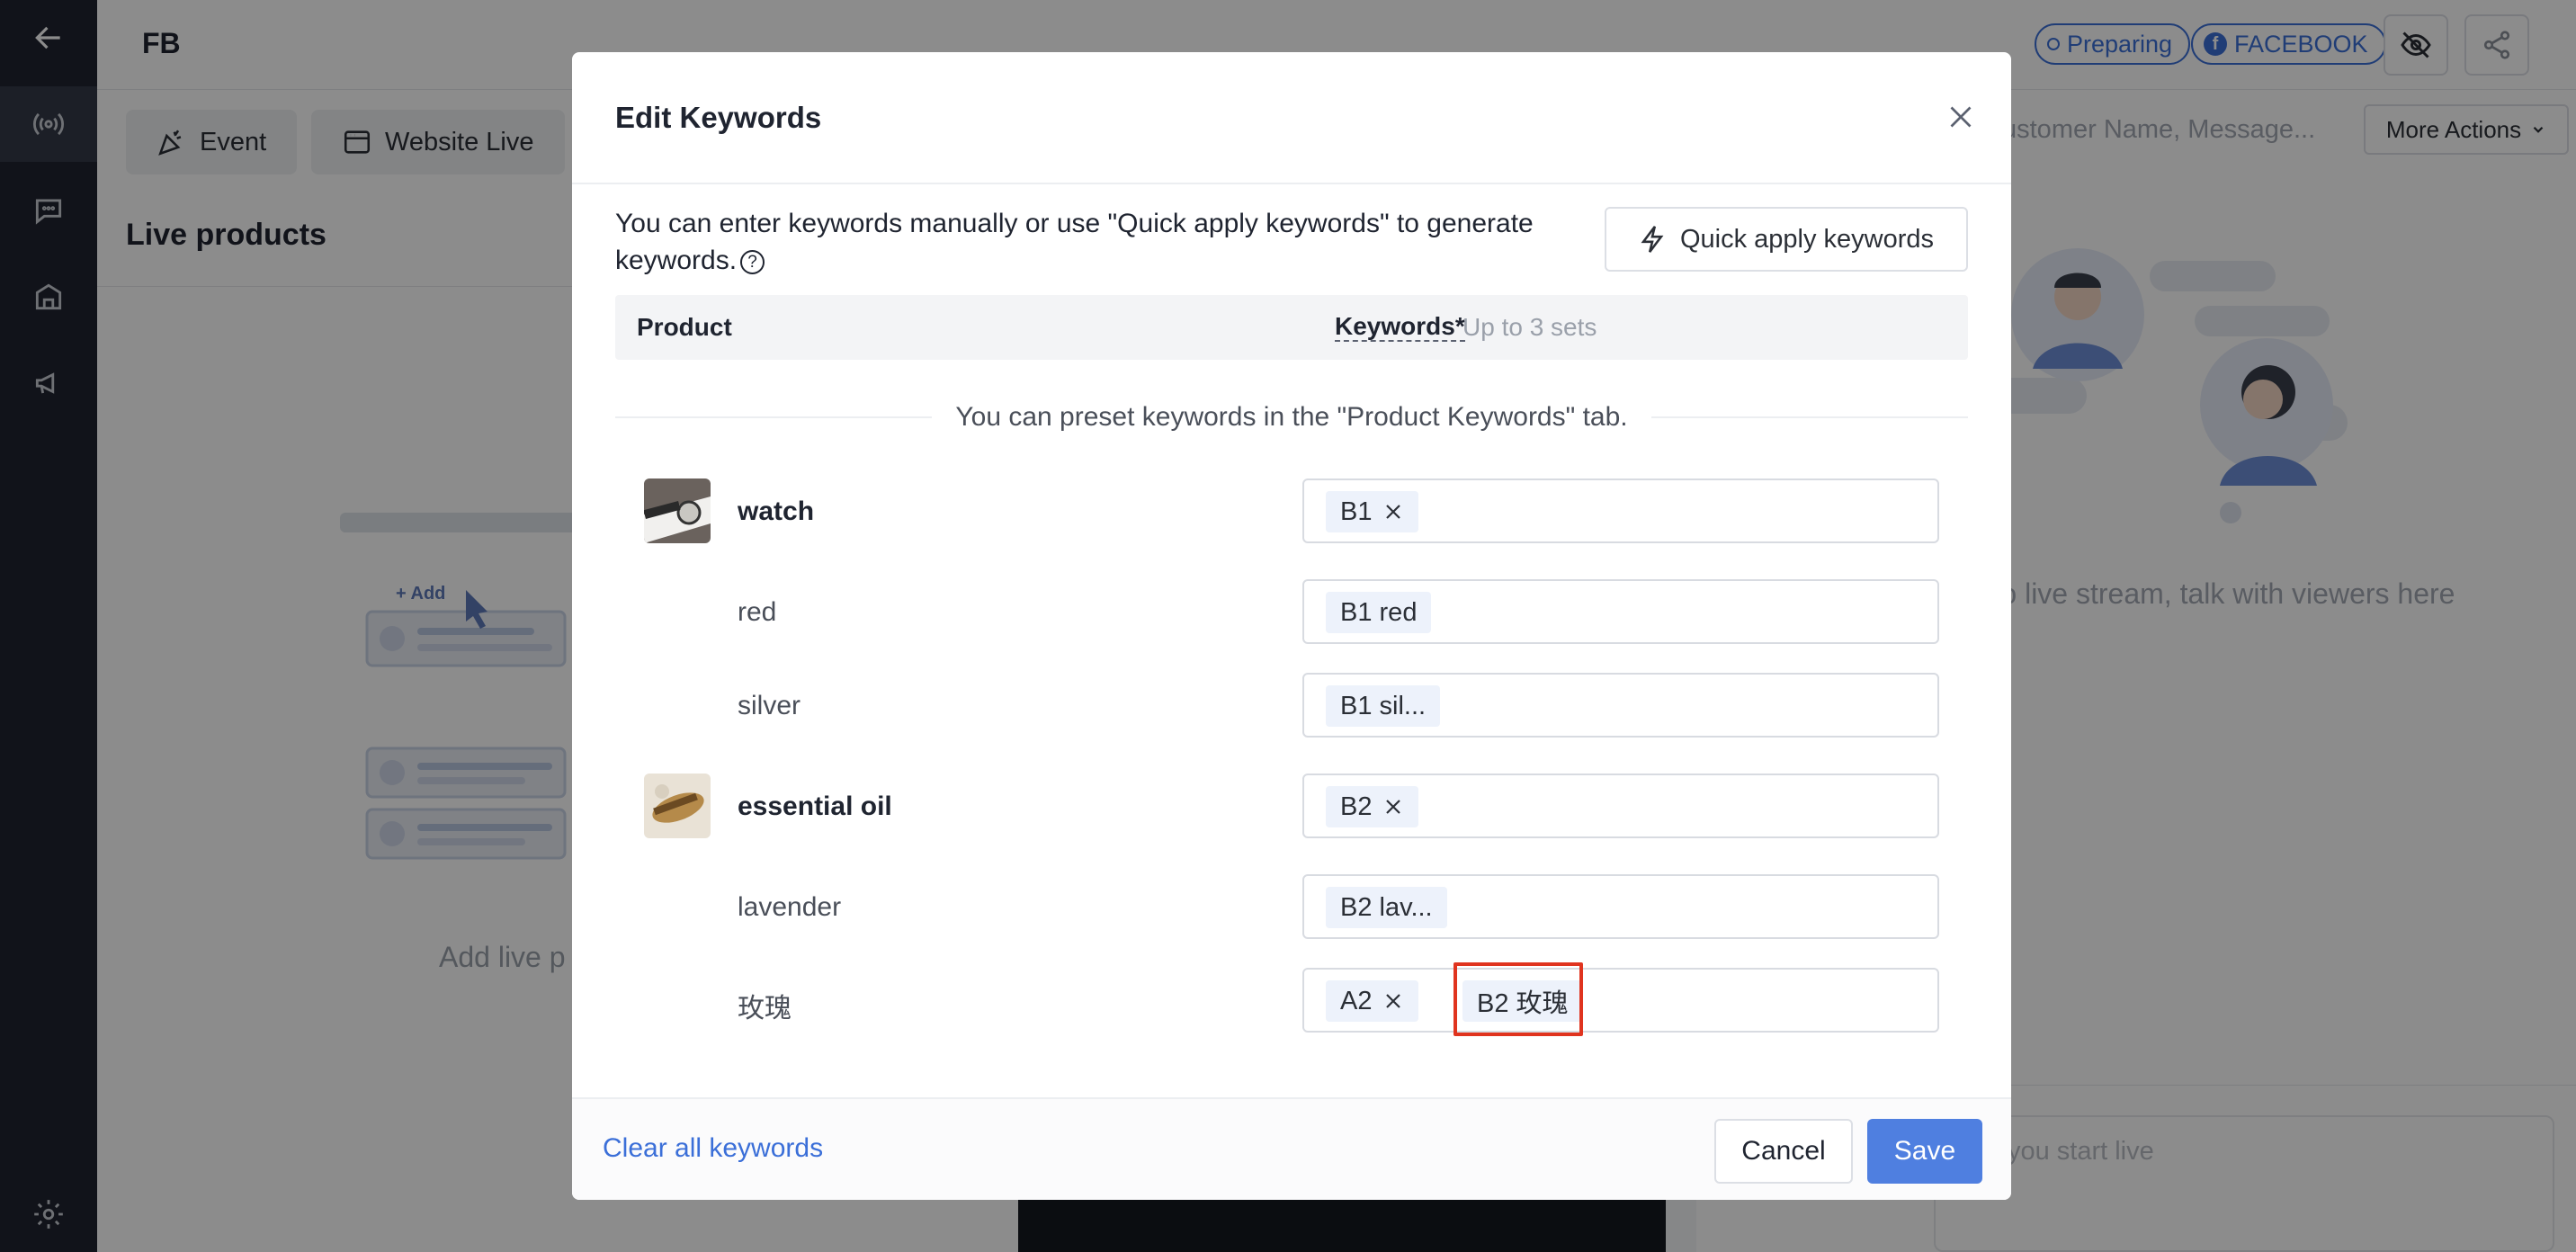 This screenshot has width=2576, height=1252. I want to click on keywords-limit-hint: Up to 3 sets, so click(1529, 327).